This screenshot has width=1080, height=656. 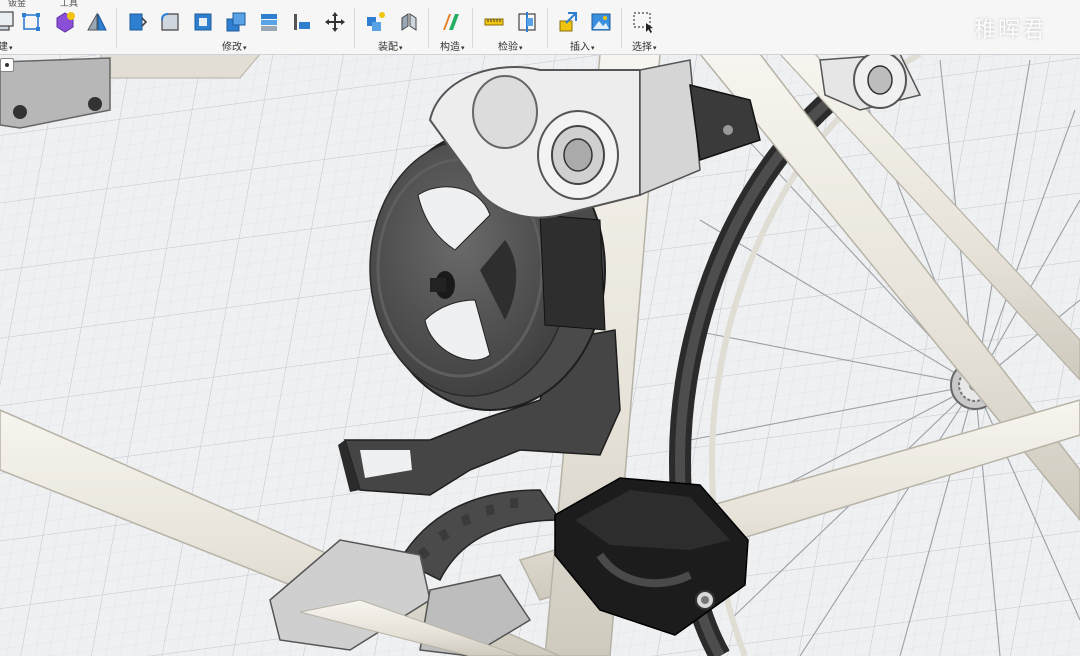 What do you see at coordinates (17, 4) in the screenshot?
I see `tab-sheet-metal: 钣金` at bounding box center [17, 4].